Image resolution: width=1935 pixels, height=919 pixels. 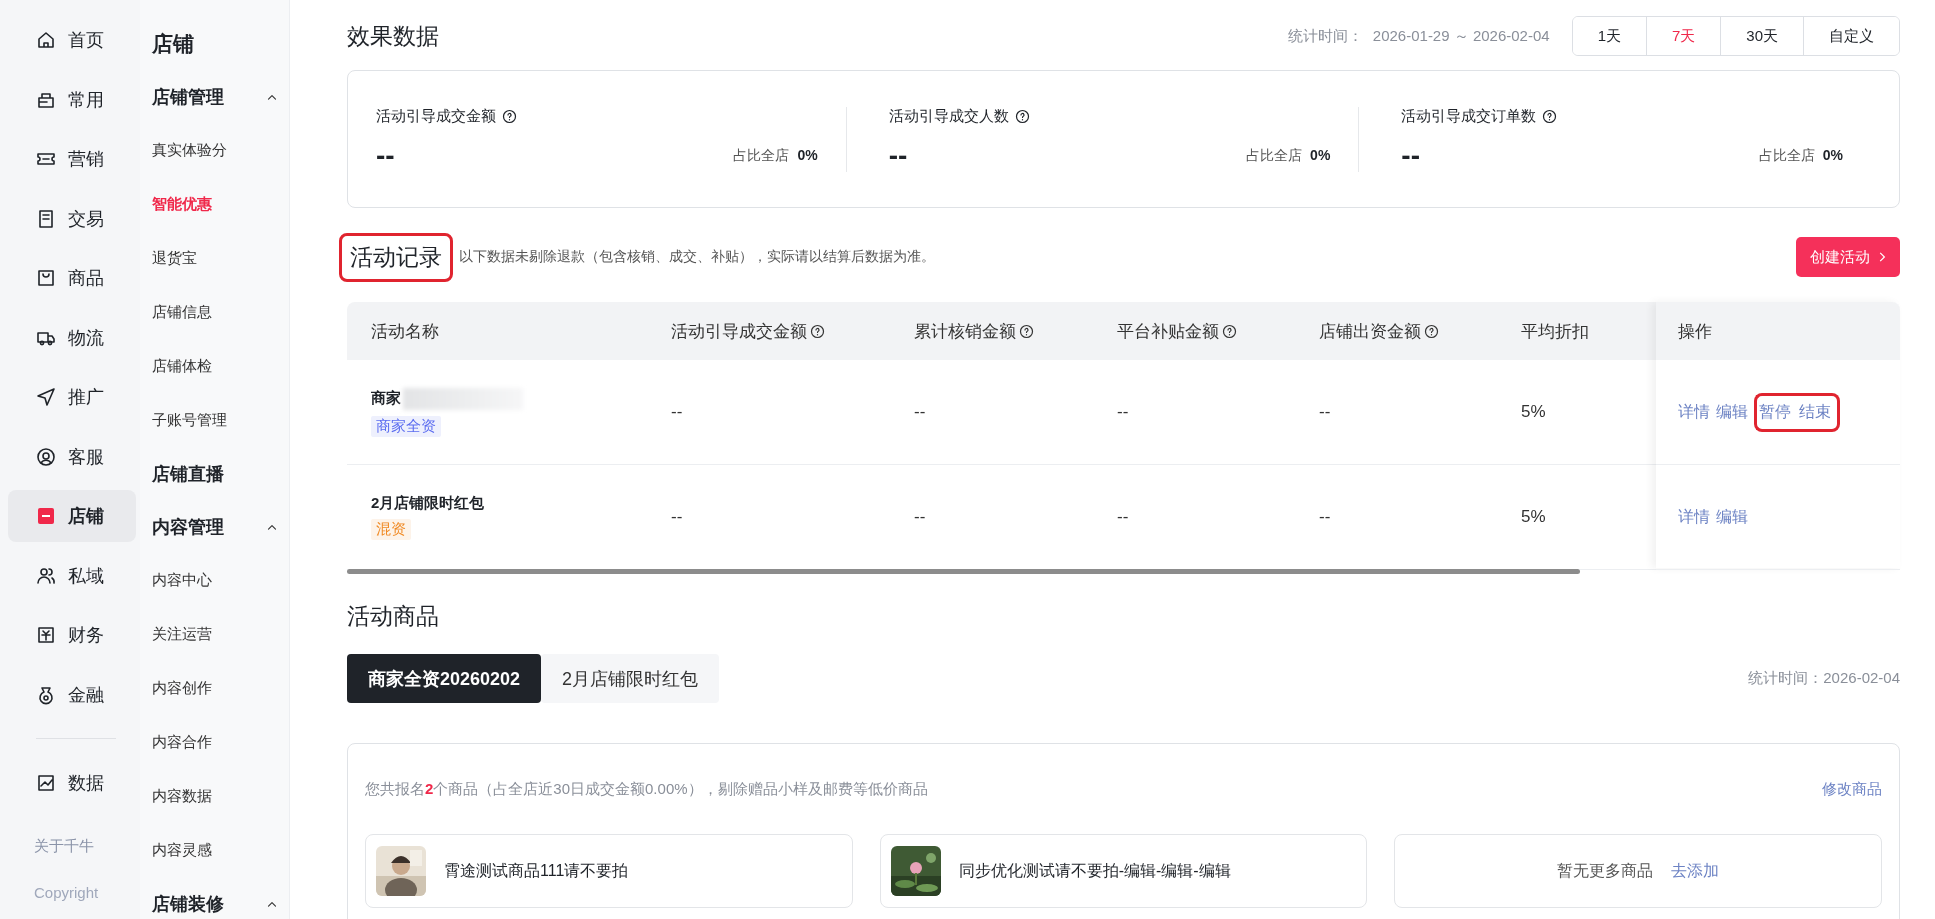 I want to click on menu-item: 内容合作, so click(x=215, y=742).